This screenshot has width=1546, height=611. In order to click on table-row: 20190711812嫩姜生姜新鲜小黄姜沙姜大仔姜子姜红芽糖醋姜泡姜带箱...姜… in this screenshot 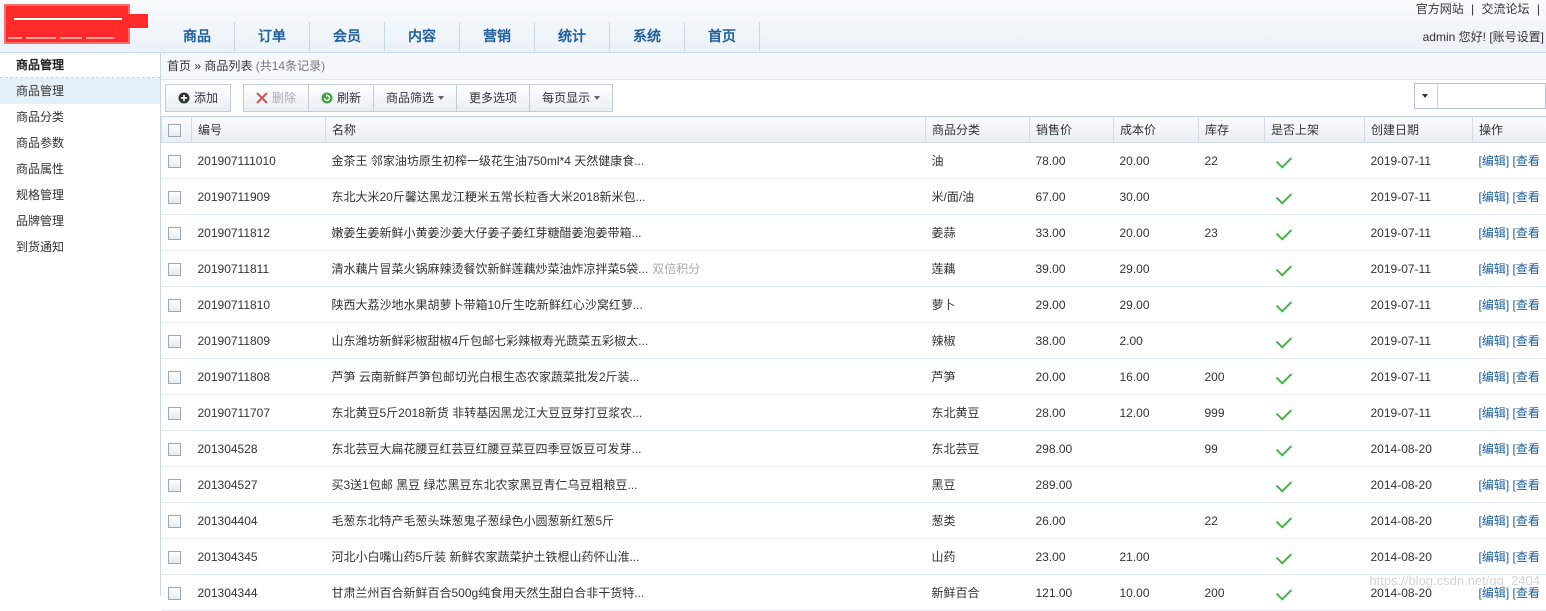, I will do `click(854, 233)`.